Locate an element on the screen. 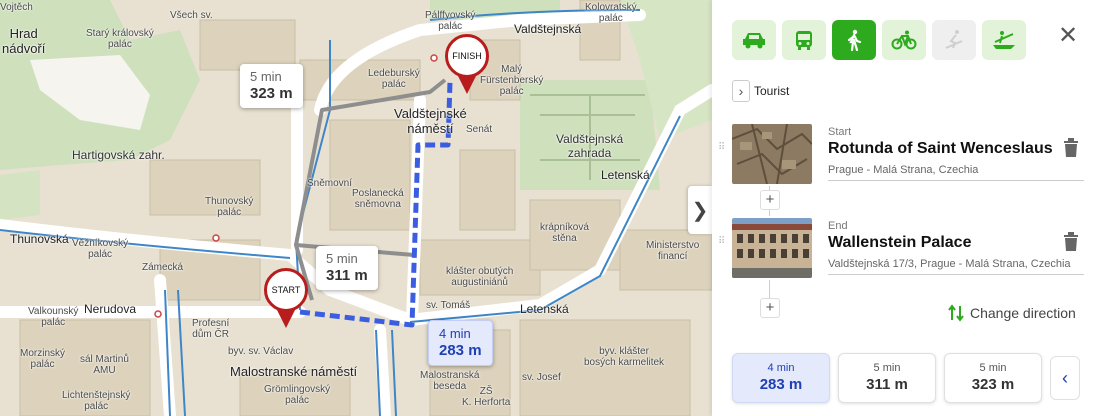 The image size is (1112, 416). mode-car-button is located at coordinates (754, 40).